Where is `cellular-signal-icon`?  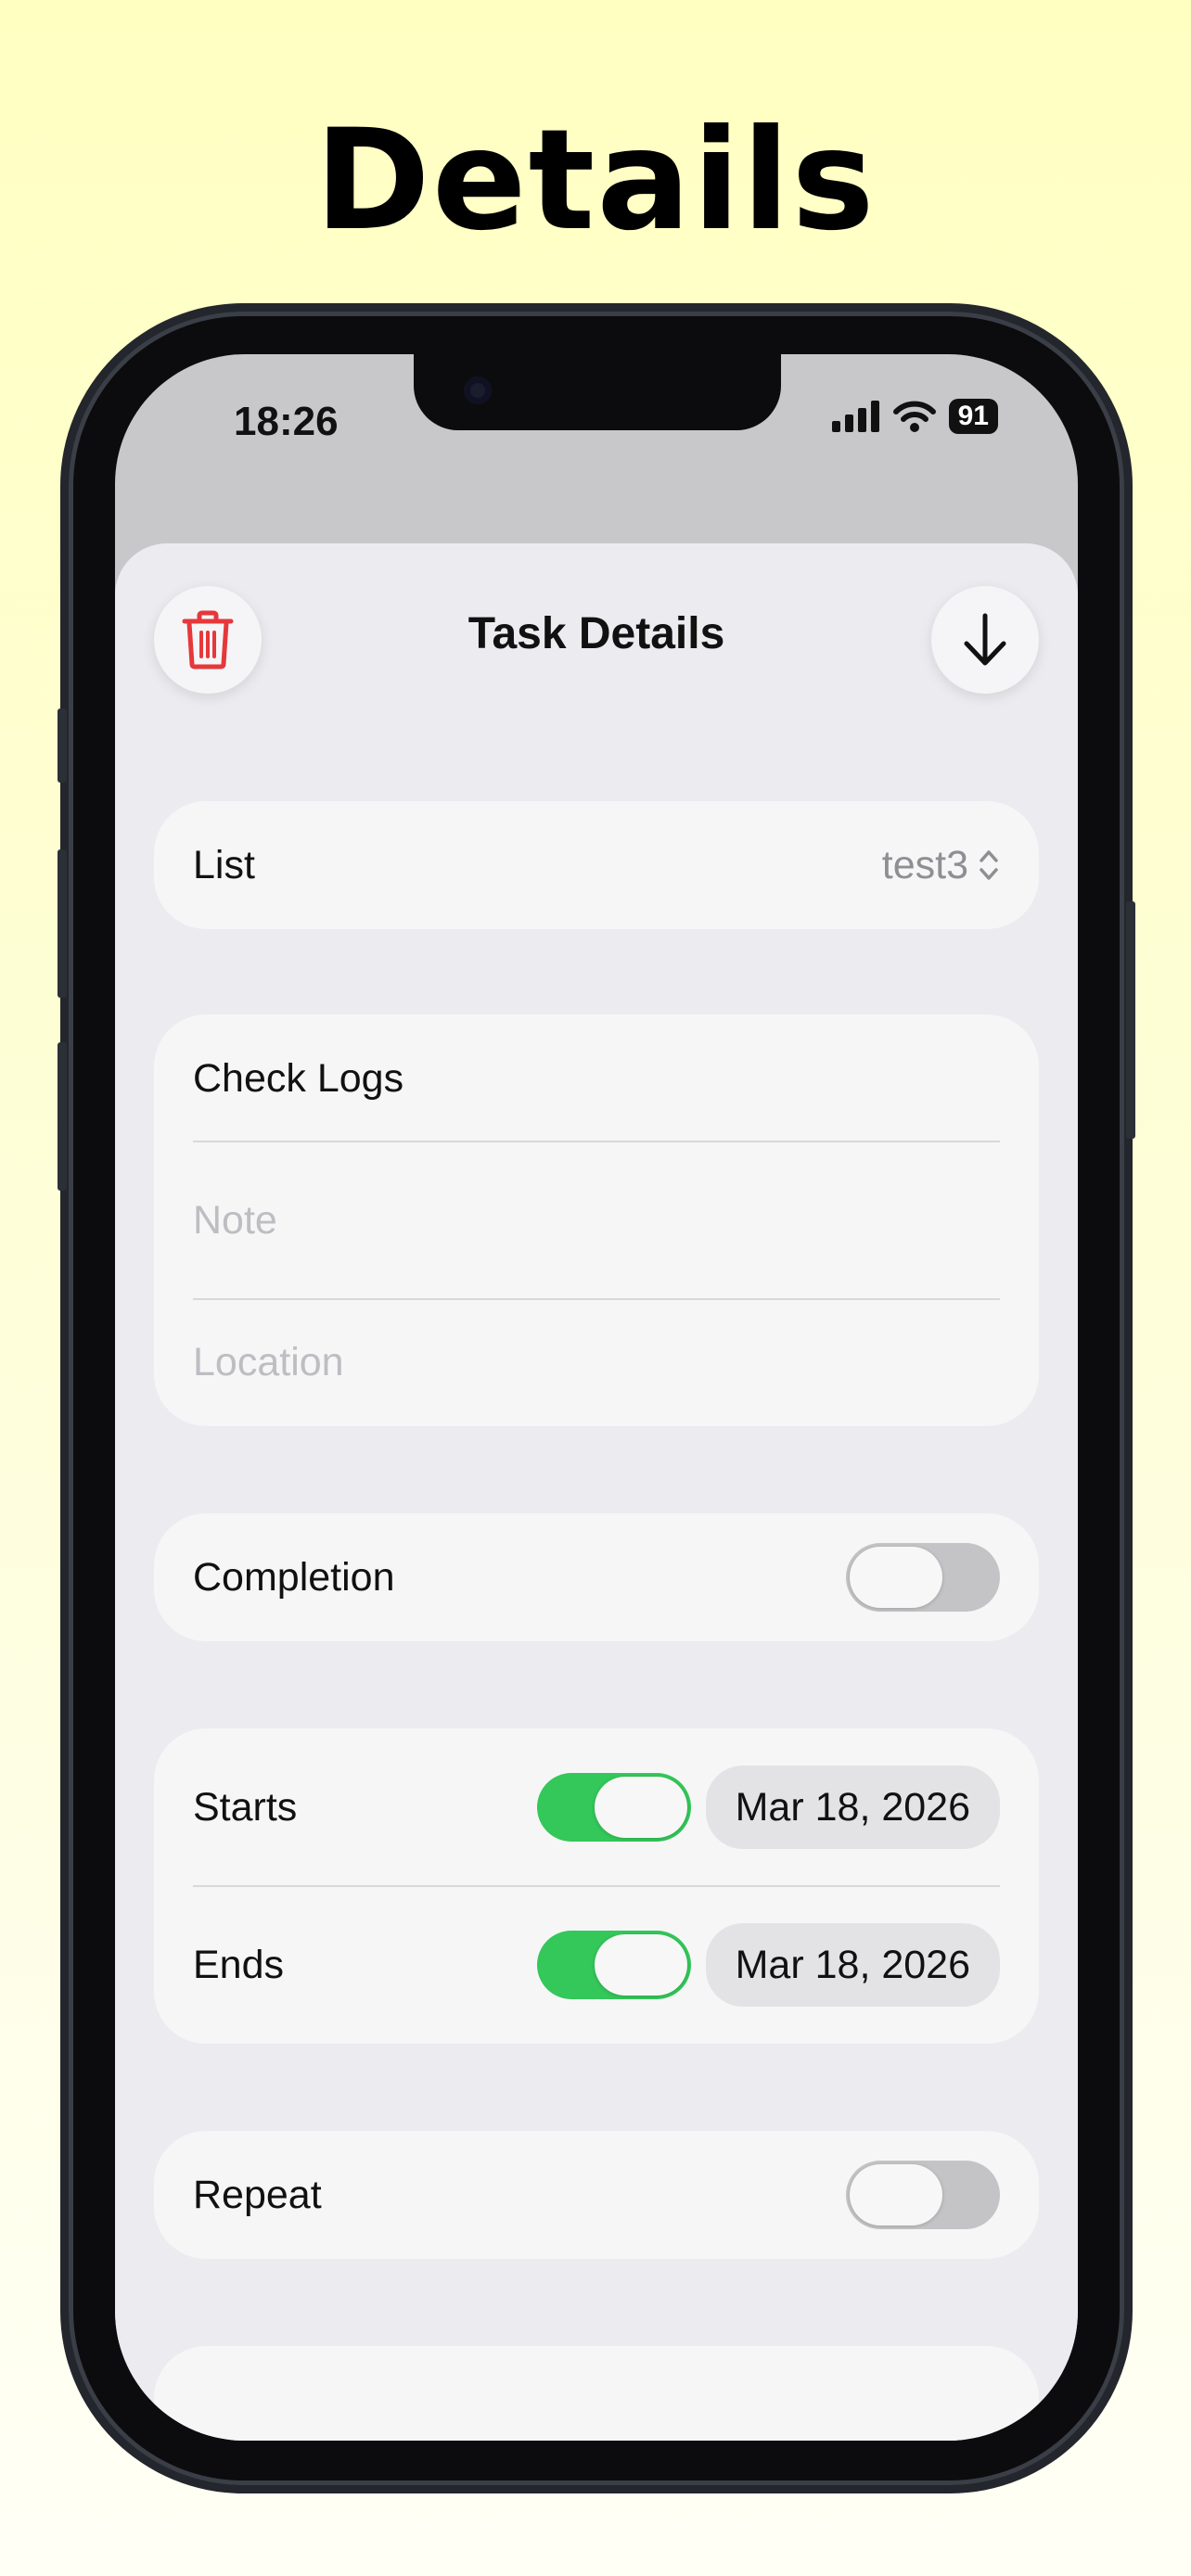 cellular-signal-icon is located at coordinates (855, 416).